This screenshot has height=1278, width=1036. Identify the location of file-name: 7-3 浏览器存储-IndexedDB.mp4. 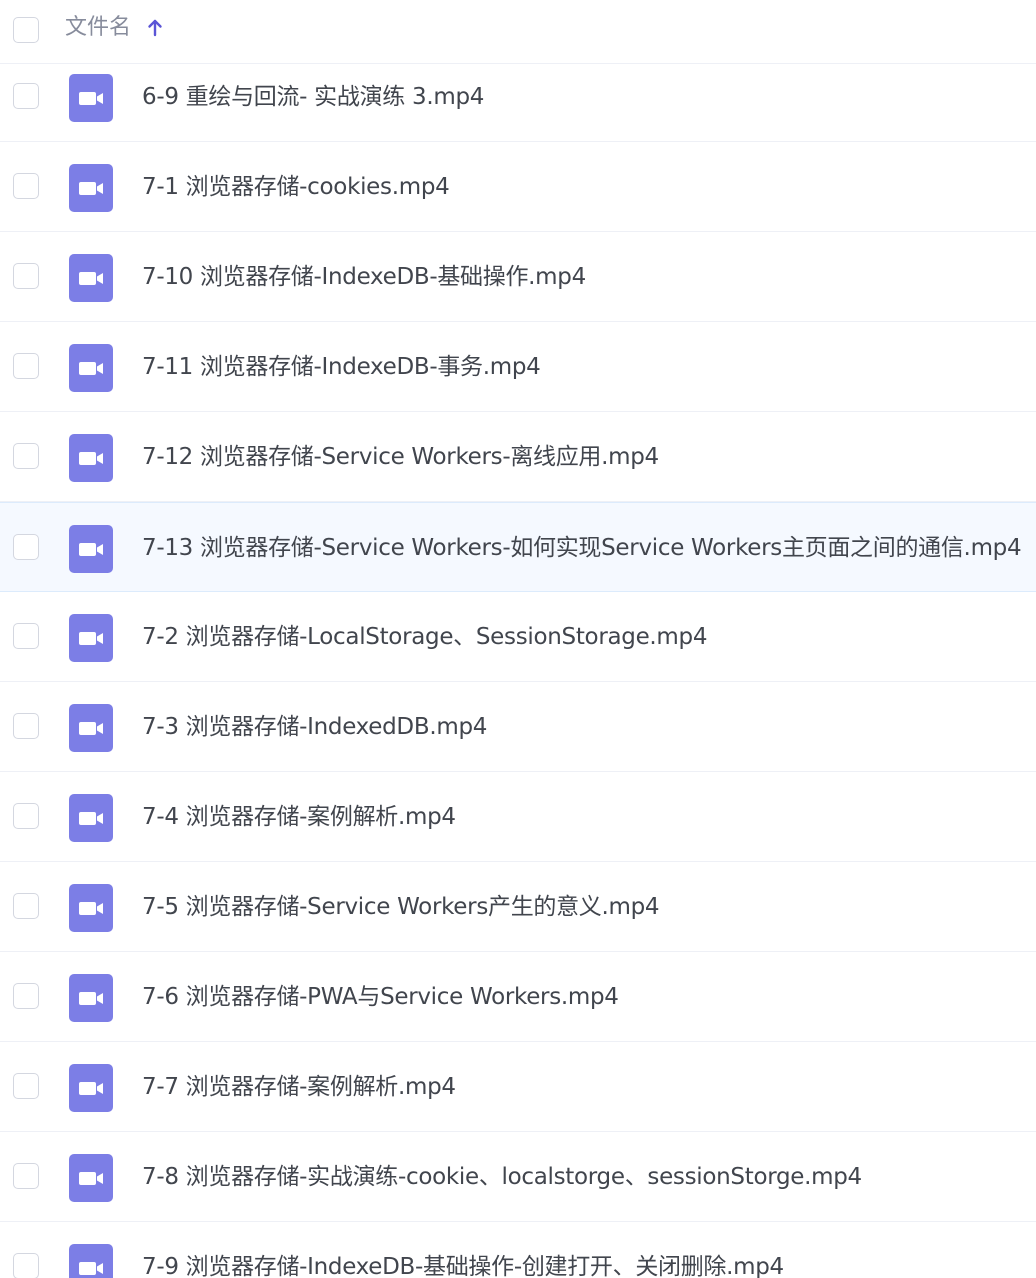
(314, 727).